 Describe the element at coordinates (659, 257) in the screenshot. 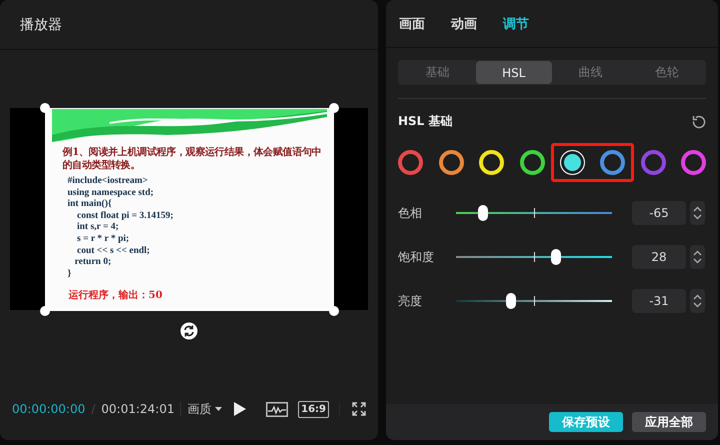

I see `value-field: 28` at that location.